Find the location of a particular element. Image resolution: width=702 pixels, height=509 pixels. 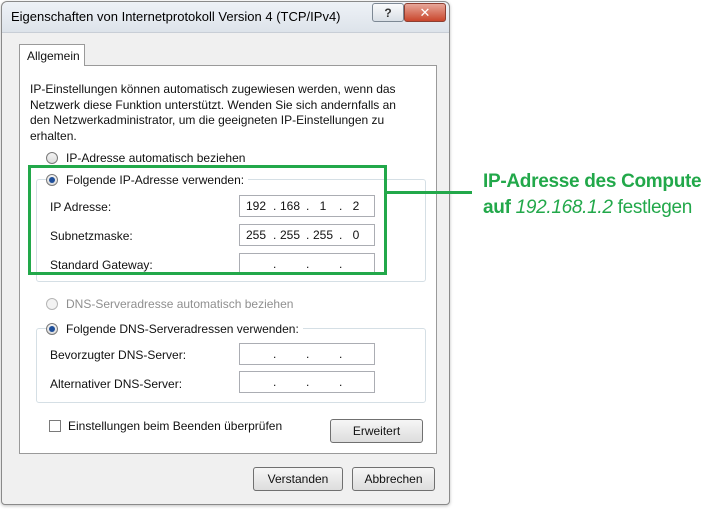

tab-label: Allgemein is located at coordinates (53, 56).